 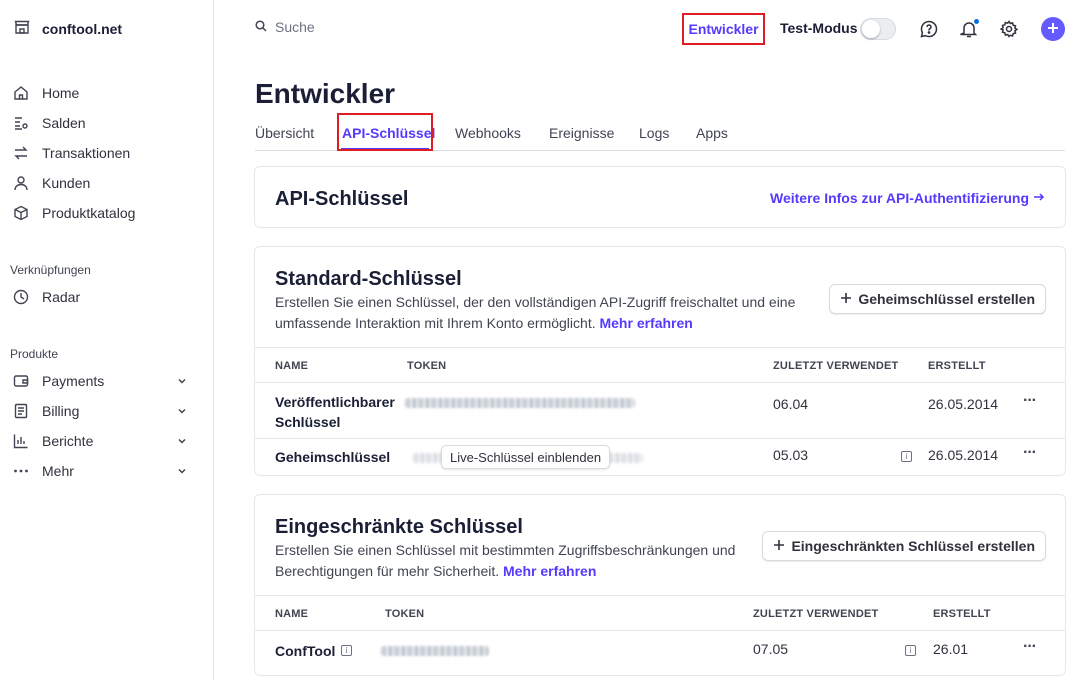 What do you see at coordinates (1009, 29) in the screenshot?
I see `gear-icon` at bounding box center [1009, 29].